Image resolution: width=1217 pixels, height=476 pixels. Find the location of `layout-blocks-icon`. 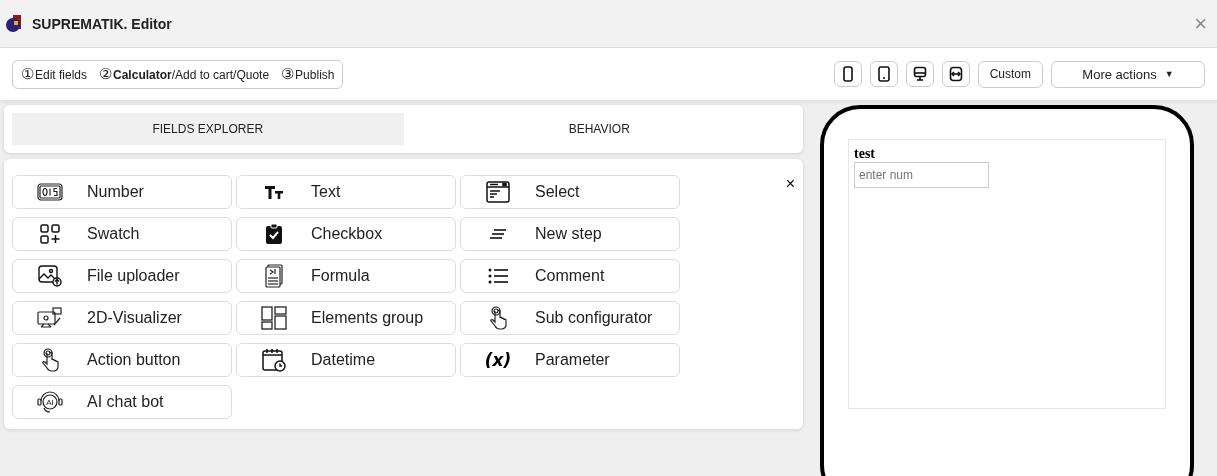

layout-blocks-icon is located at coordinates (274, 318).